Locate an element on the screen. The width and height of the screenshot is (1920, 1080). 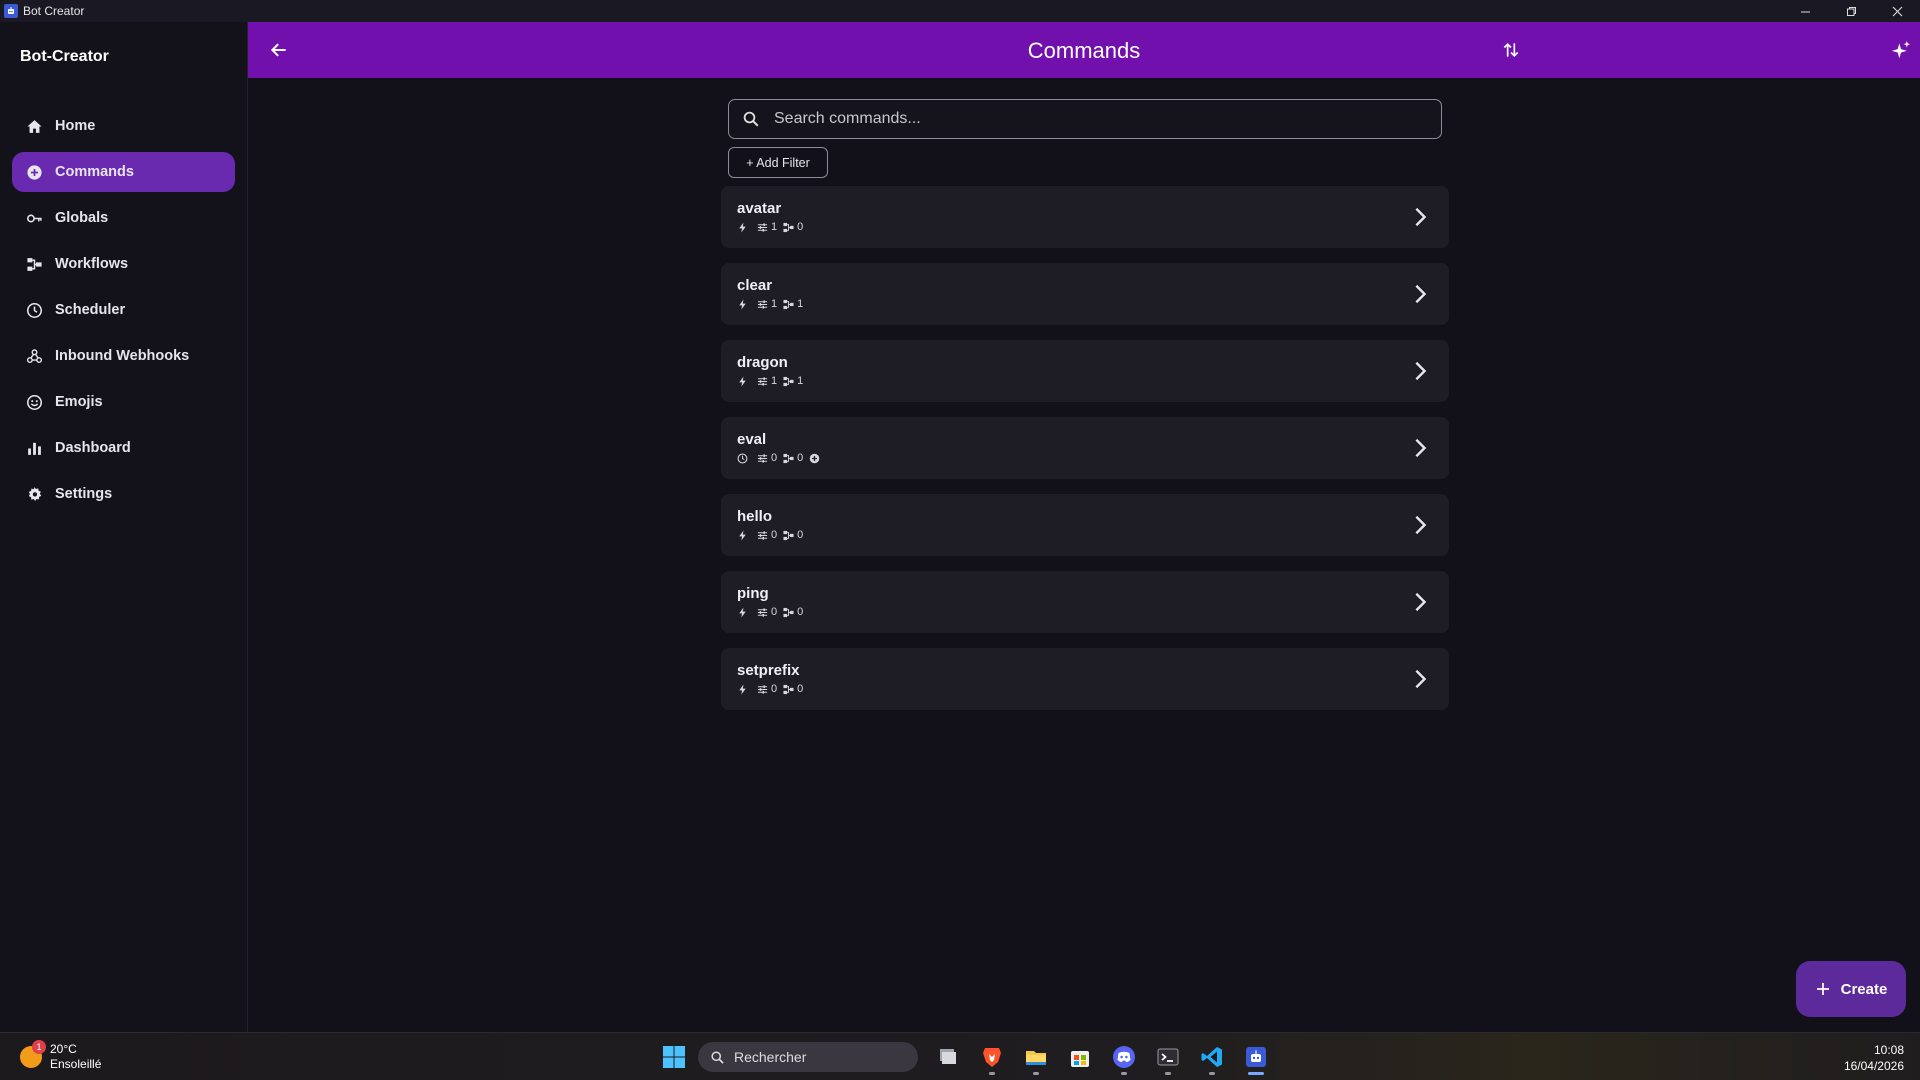
options-count: 0 is located at coordinates (767, 458).